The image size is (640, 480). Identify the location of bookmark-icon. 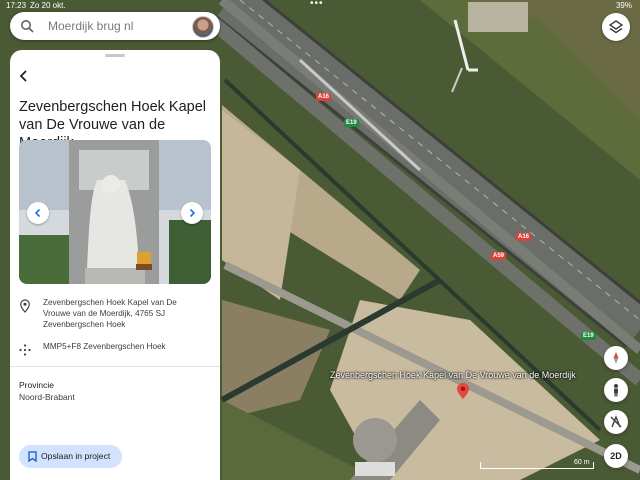
(32, 456).